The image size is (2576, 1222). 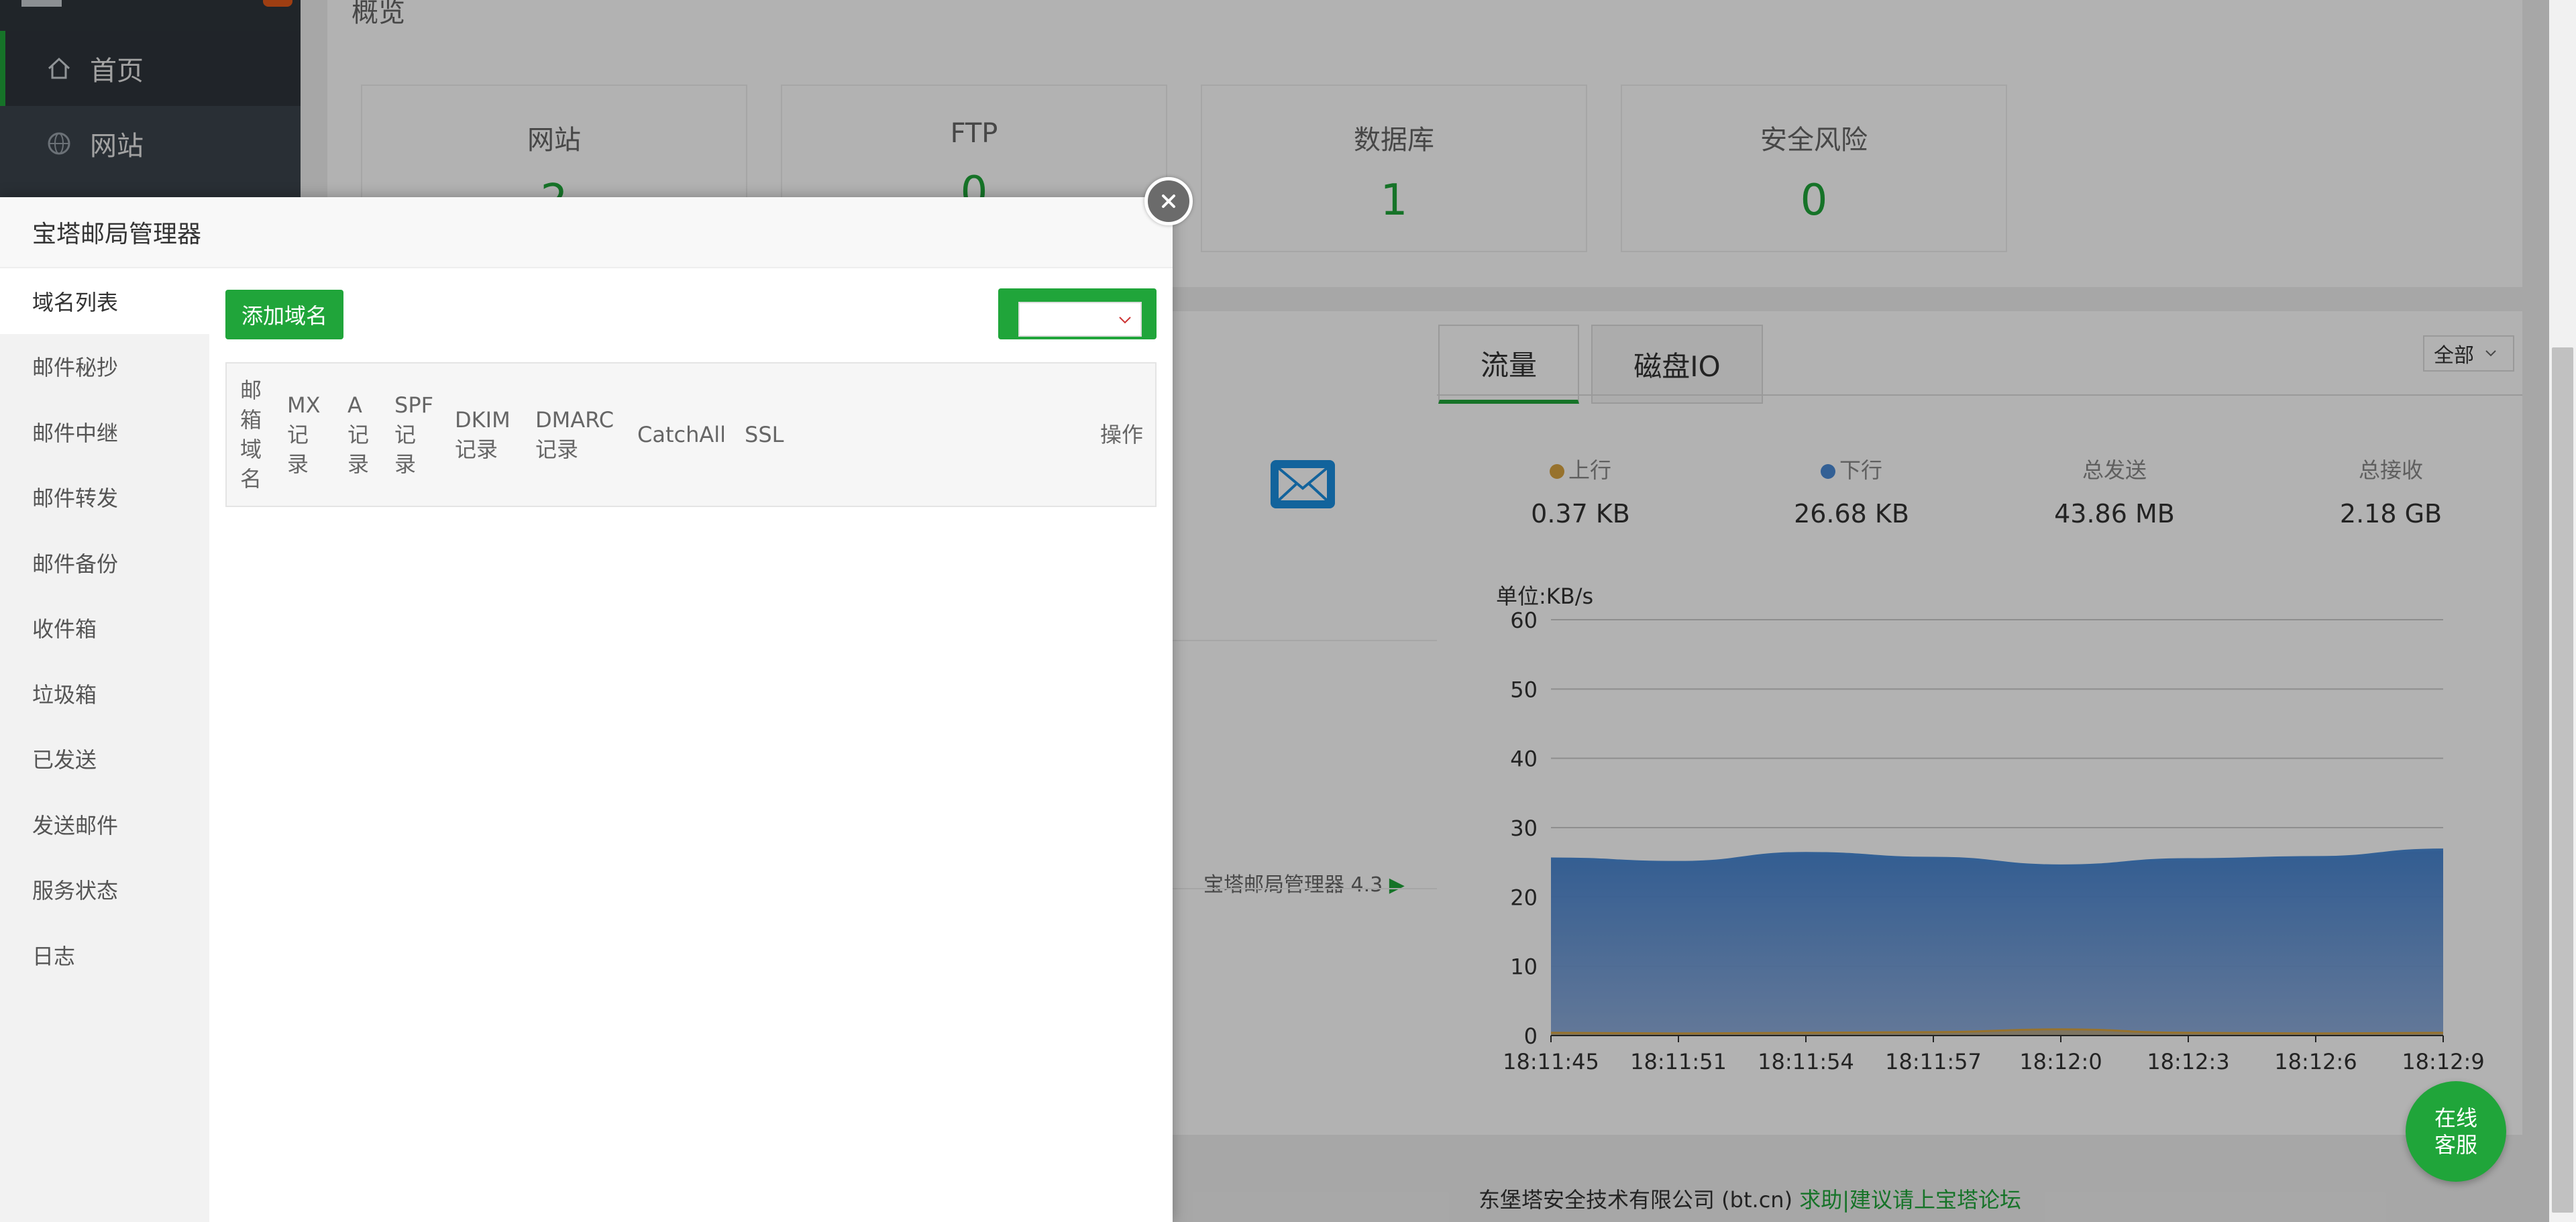 I want to click on col-header-text: DMARC 记录, so click(x=574, y=434).